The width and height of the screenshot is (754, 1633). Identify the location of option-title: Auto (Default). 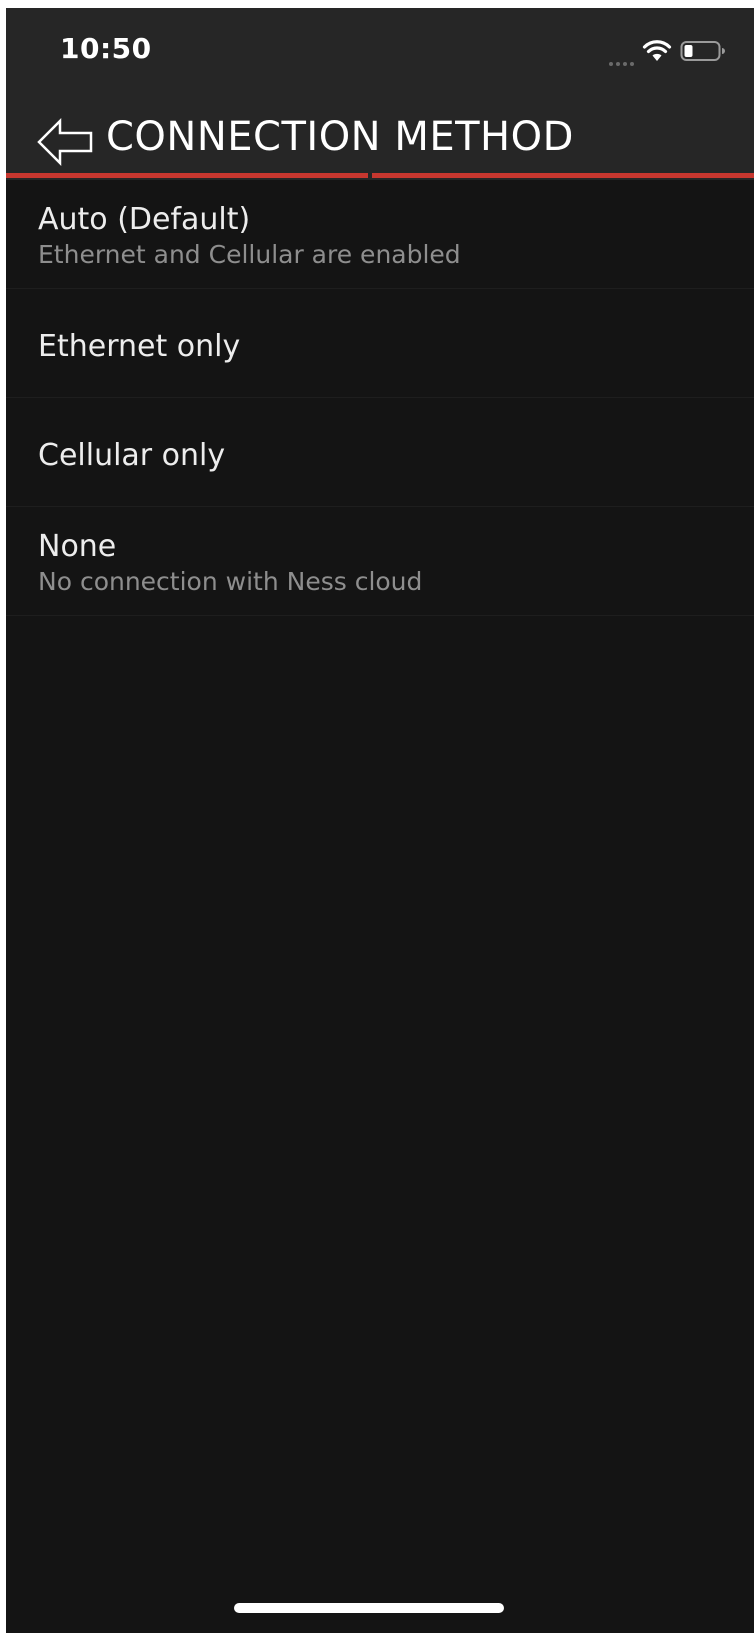
(144, 219).